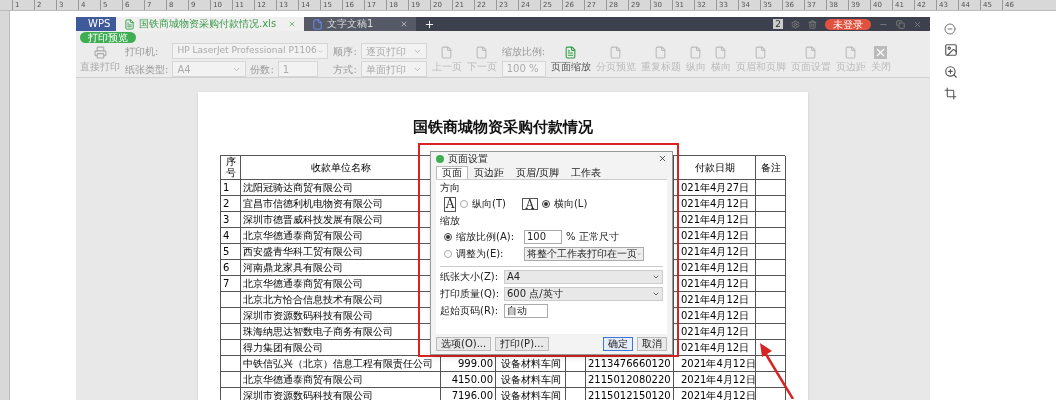 The width and height of the screenshot is (1056, 400). Describe the element at coordinates (543, 236) in the screenshot. I see `scale-field: 100` at that location.